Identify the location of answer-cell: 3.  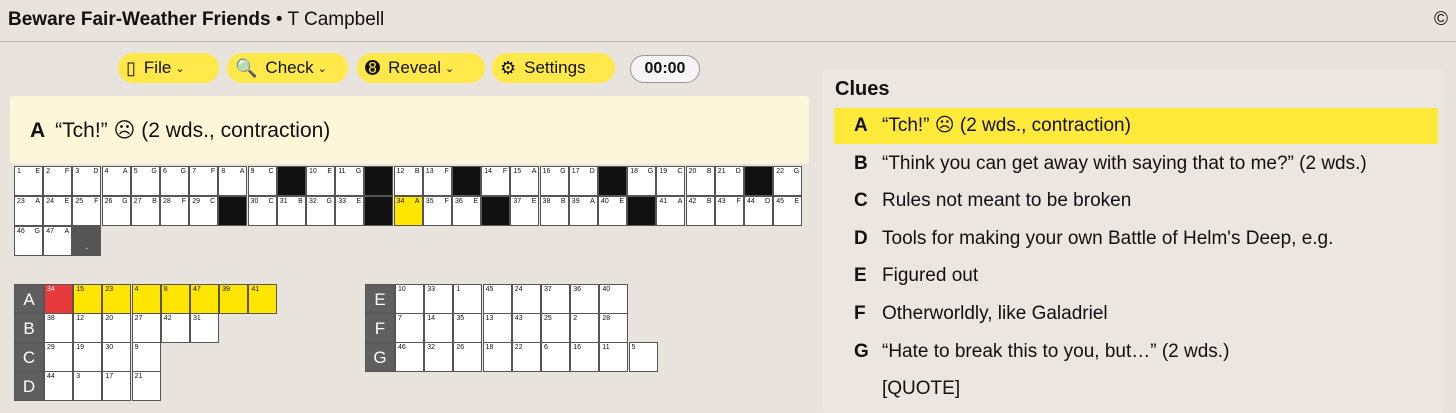
(88, 386).